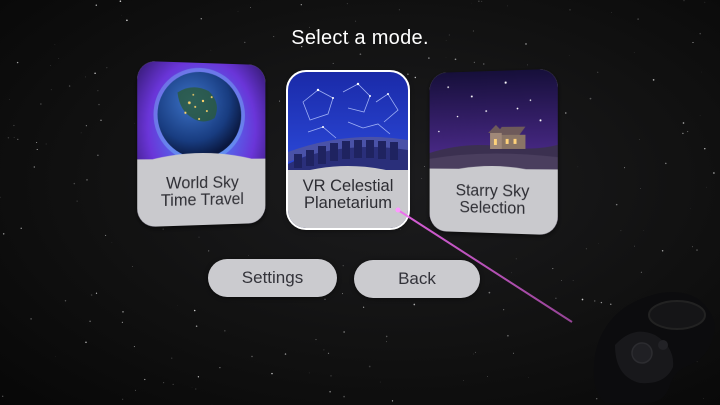 This screenshot has width=720, height=405. Describe the element at coordinates (398, 210) in the screenshot. I see `laser-cursor-dot` at that location.